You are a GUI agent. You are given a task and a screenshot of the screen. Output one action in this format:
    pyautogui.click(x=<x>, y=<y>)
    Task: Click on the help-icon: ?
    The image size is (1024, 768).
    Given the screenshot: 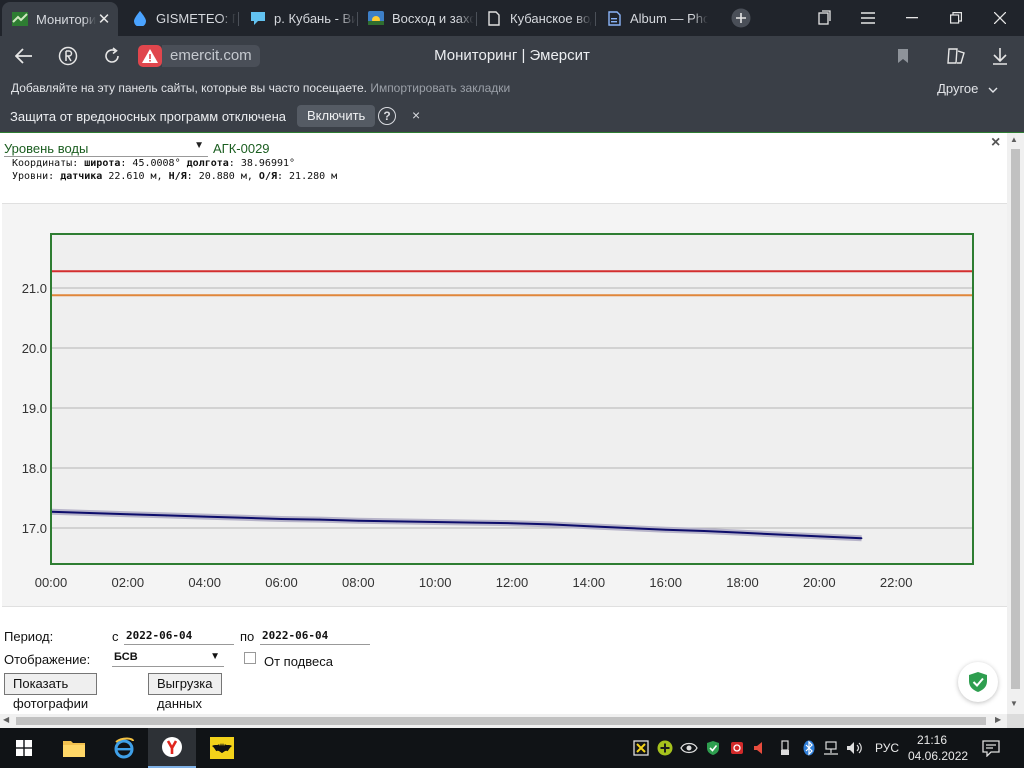 What is the action you would take?
    pyautogui.click(x=387, y=116)
    